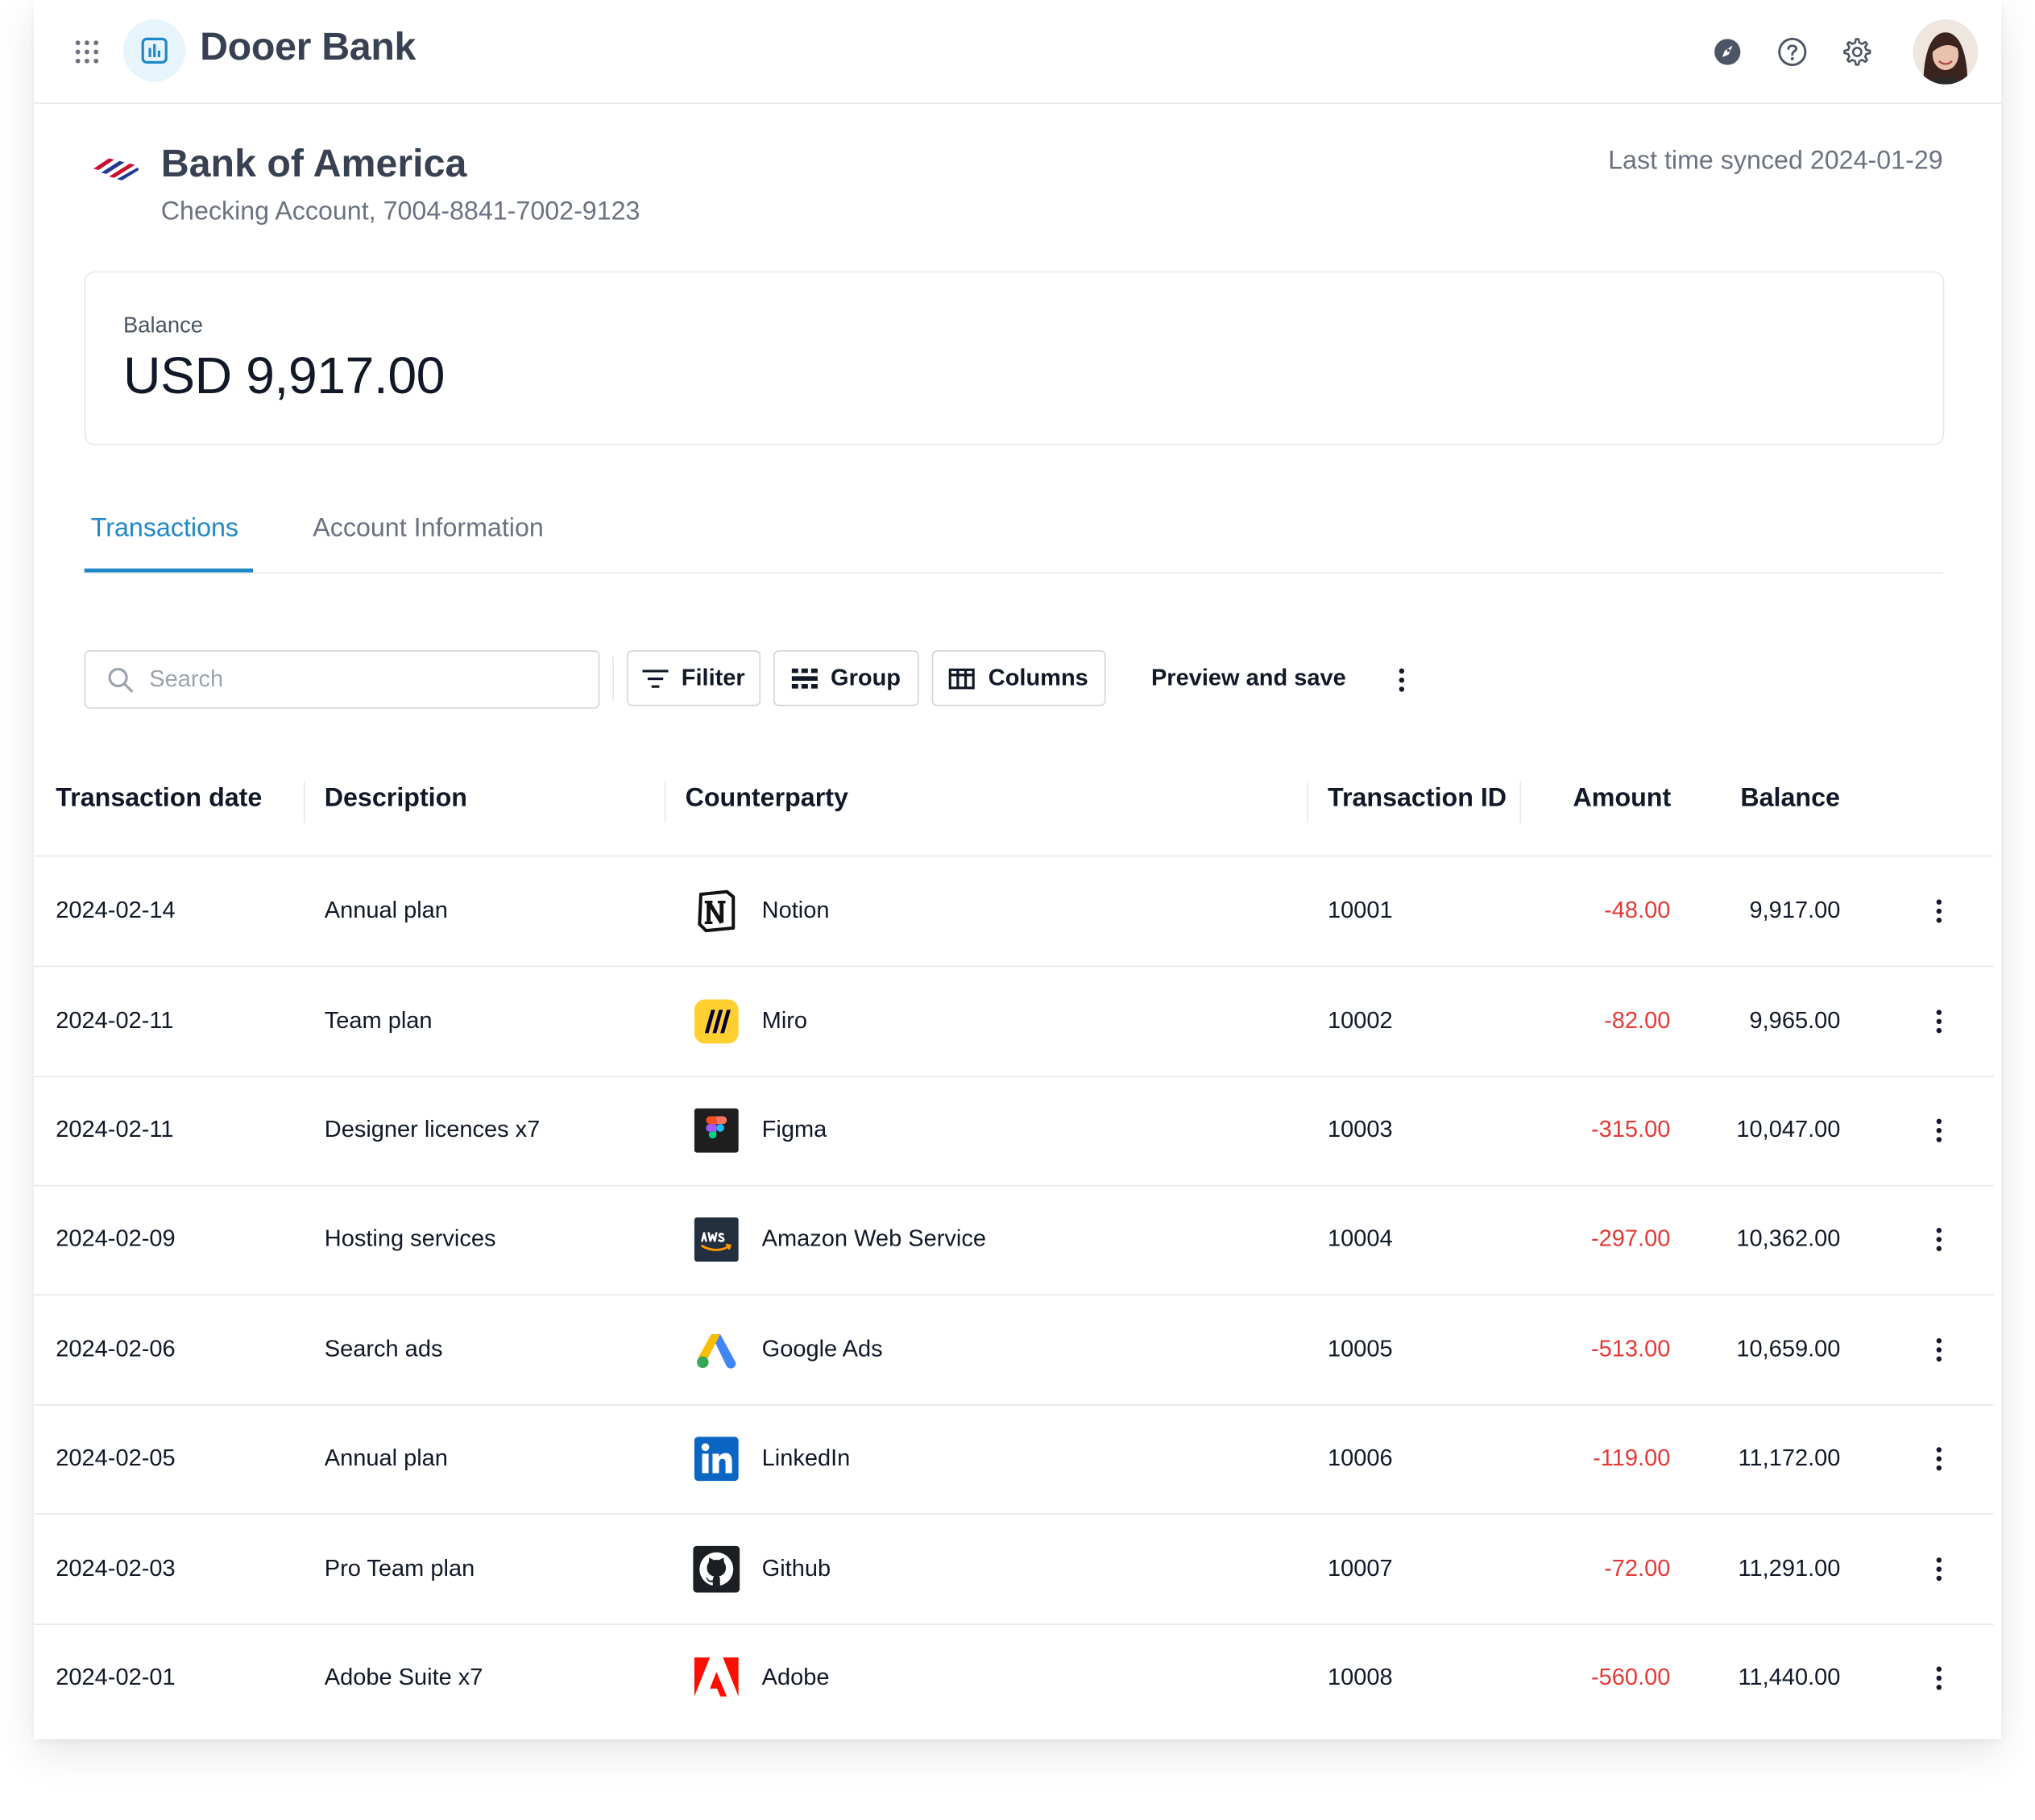 This screenshot has height=1820, width=2035. What do you see at coordinates (116, 1238) in the screenshot?
I see `cell-date: 2024-02-09` at bounding box center [116, 1238].